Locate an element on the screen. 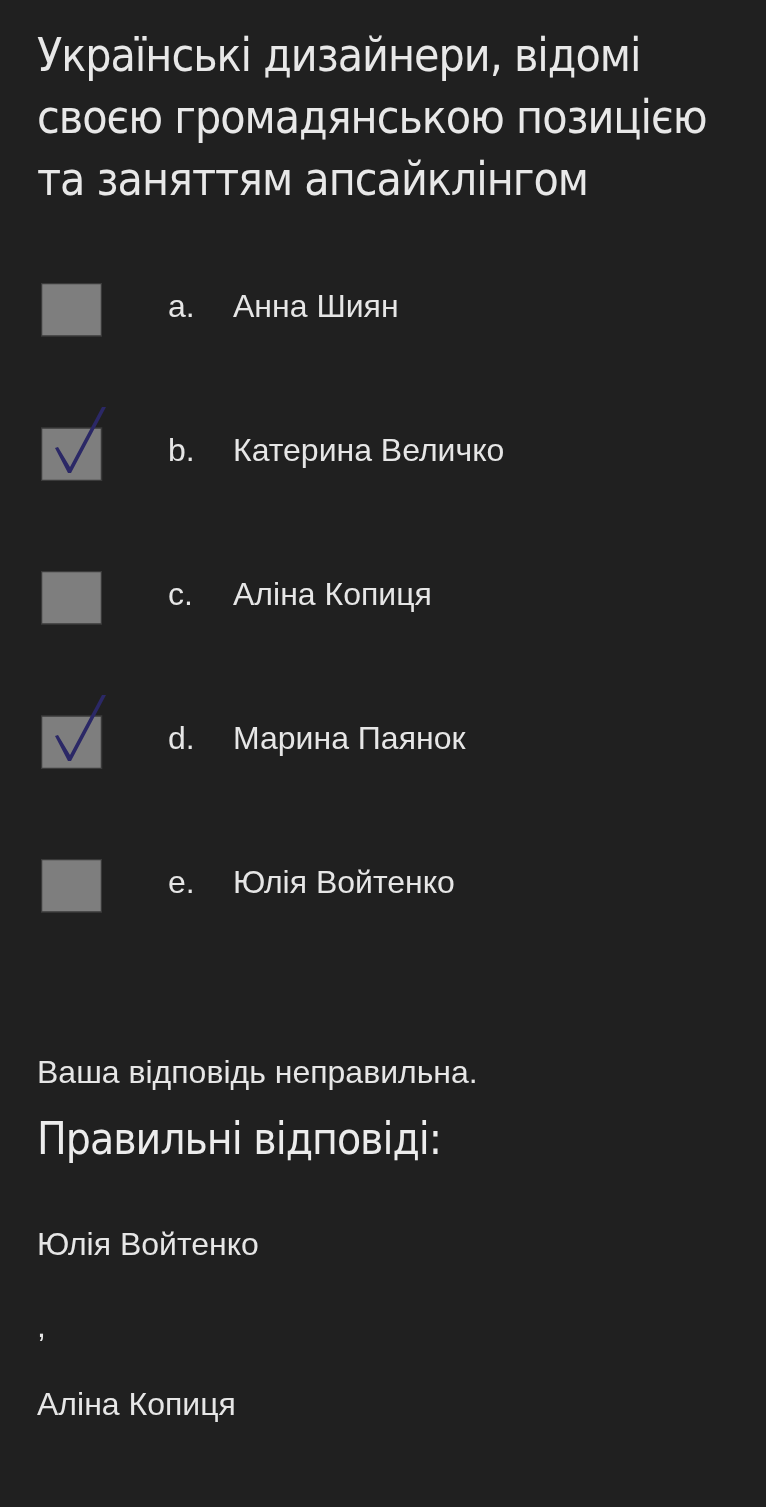 Image resolution: width=766 pixels, height=1507 pixels. option-label: Юлія Войтенко is located at coordinates (344, 882).